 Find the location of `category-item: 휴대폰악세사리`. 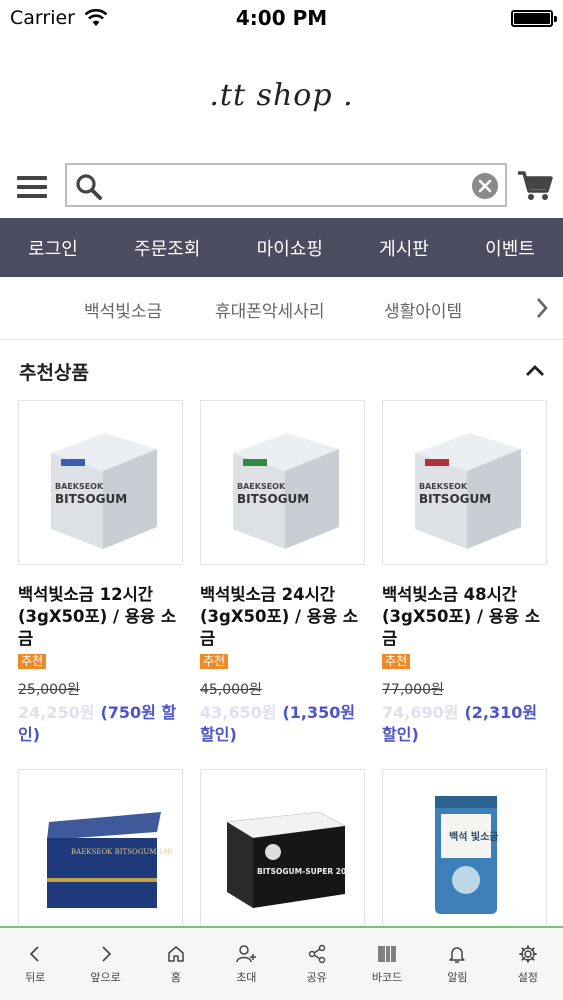

category-item: 휴대폰악세사리 is located at coordinates (269, 309).